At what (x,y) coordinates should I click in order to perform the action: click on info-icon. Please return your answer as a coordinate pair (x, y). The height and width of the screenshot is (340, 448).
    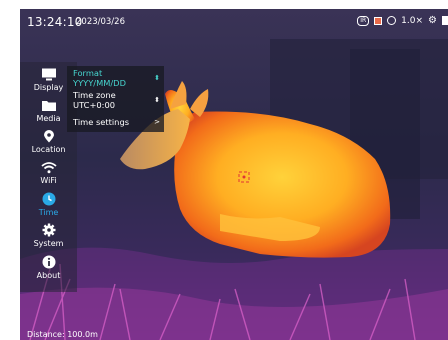
    Looking at the image, I should click on (48, 262).